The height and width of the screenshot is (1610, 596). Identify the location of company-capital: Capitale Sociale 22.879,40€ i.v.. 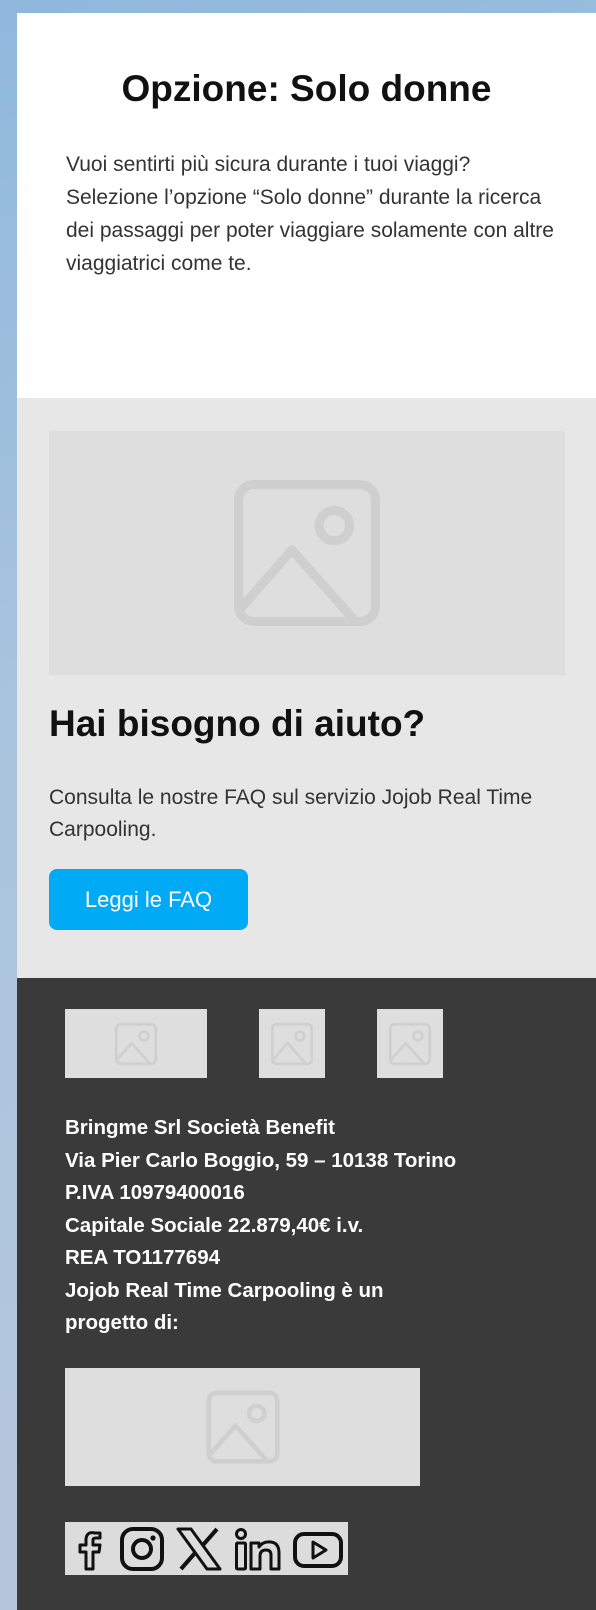
(214, 1225).